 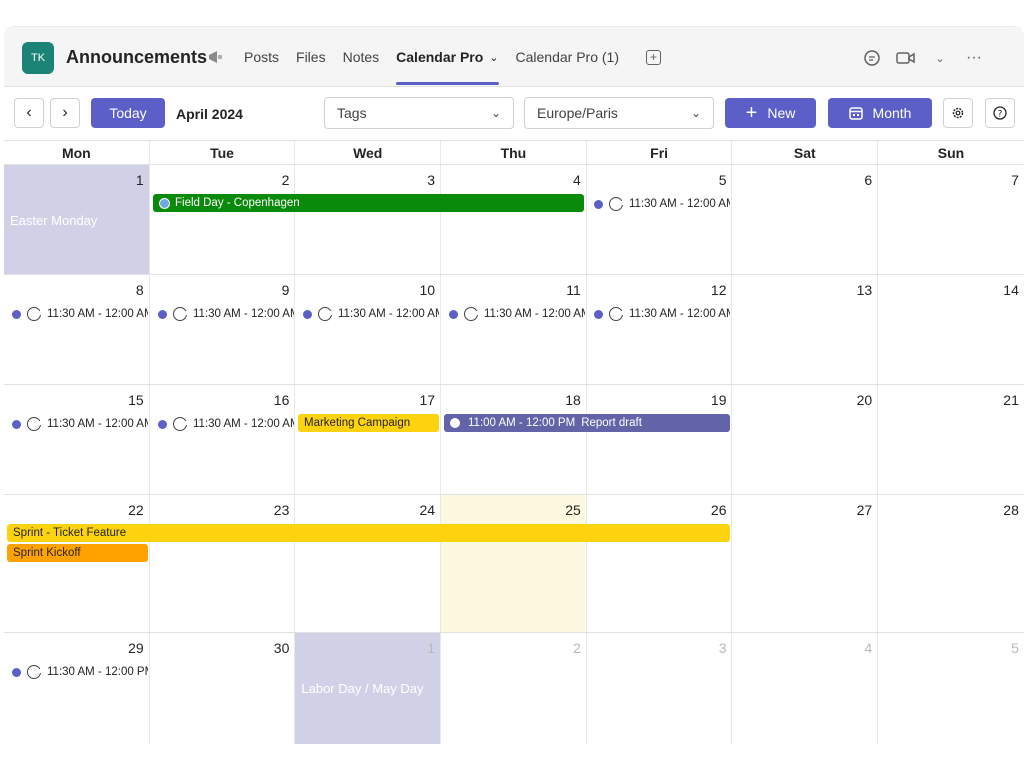 What do you see at coordinates (368, 329) in the screenshot?
I see `day-cell: 10` at bounding box center [368, 329].